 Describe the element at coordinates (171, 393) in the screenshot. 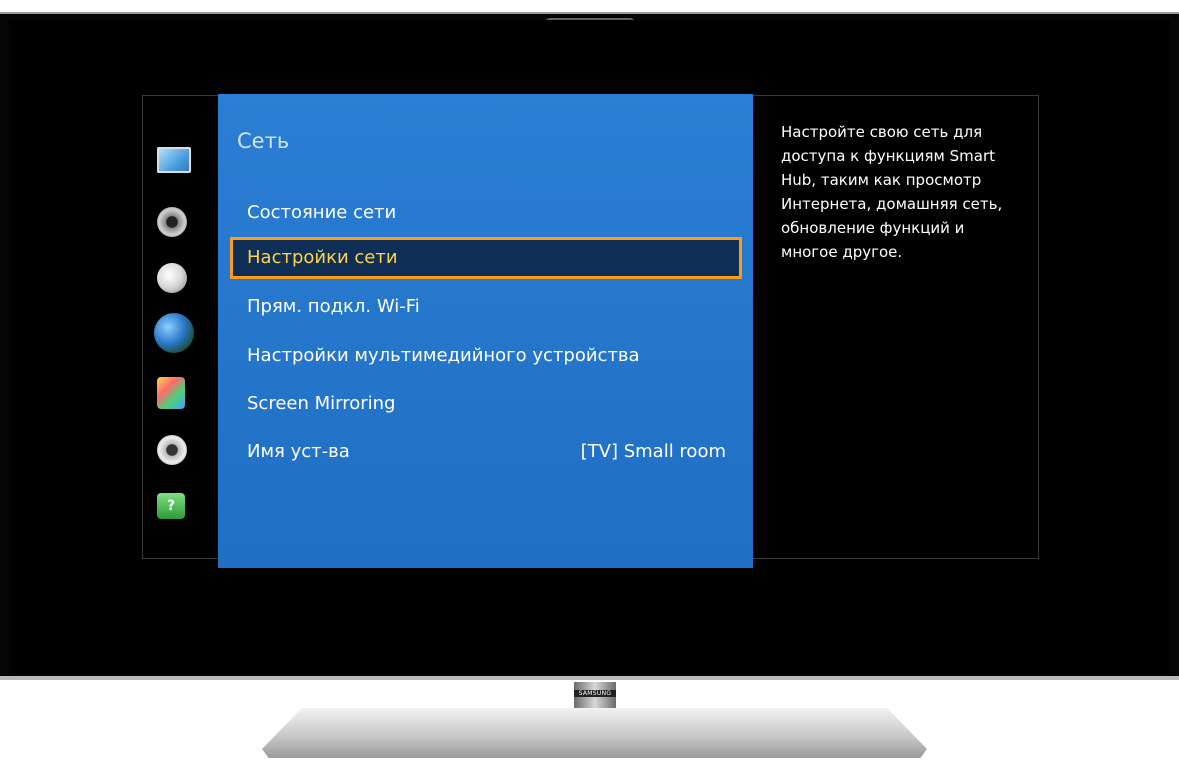

I see `smart-features-icon` at that location.